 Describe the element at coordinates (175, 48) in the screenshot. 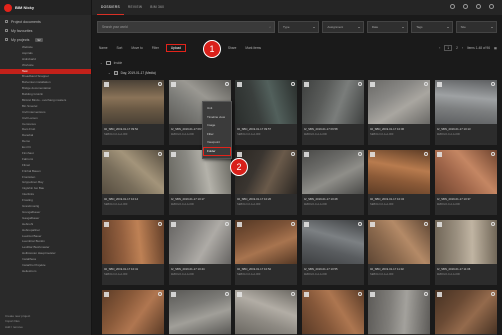

I see `upload-button: Upload` at that location.